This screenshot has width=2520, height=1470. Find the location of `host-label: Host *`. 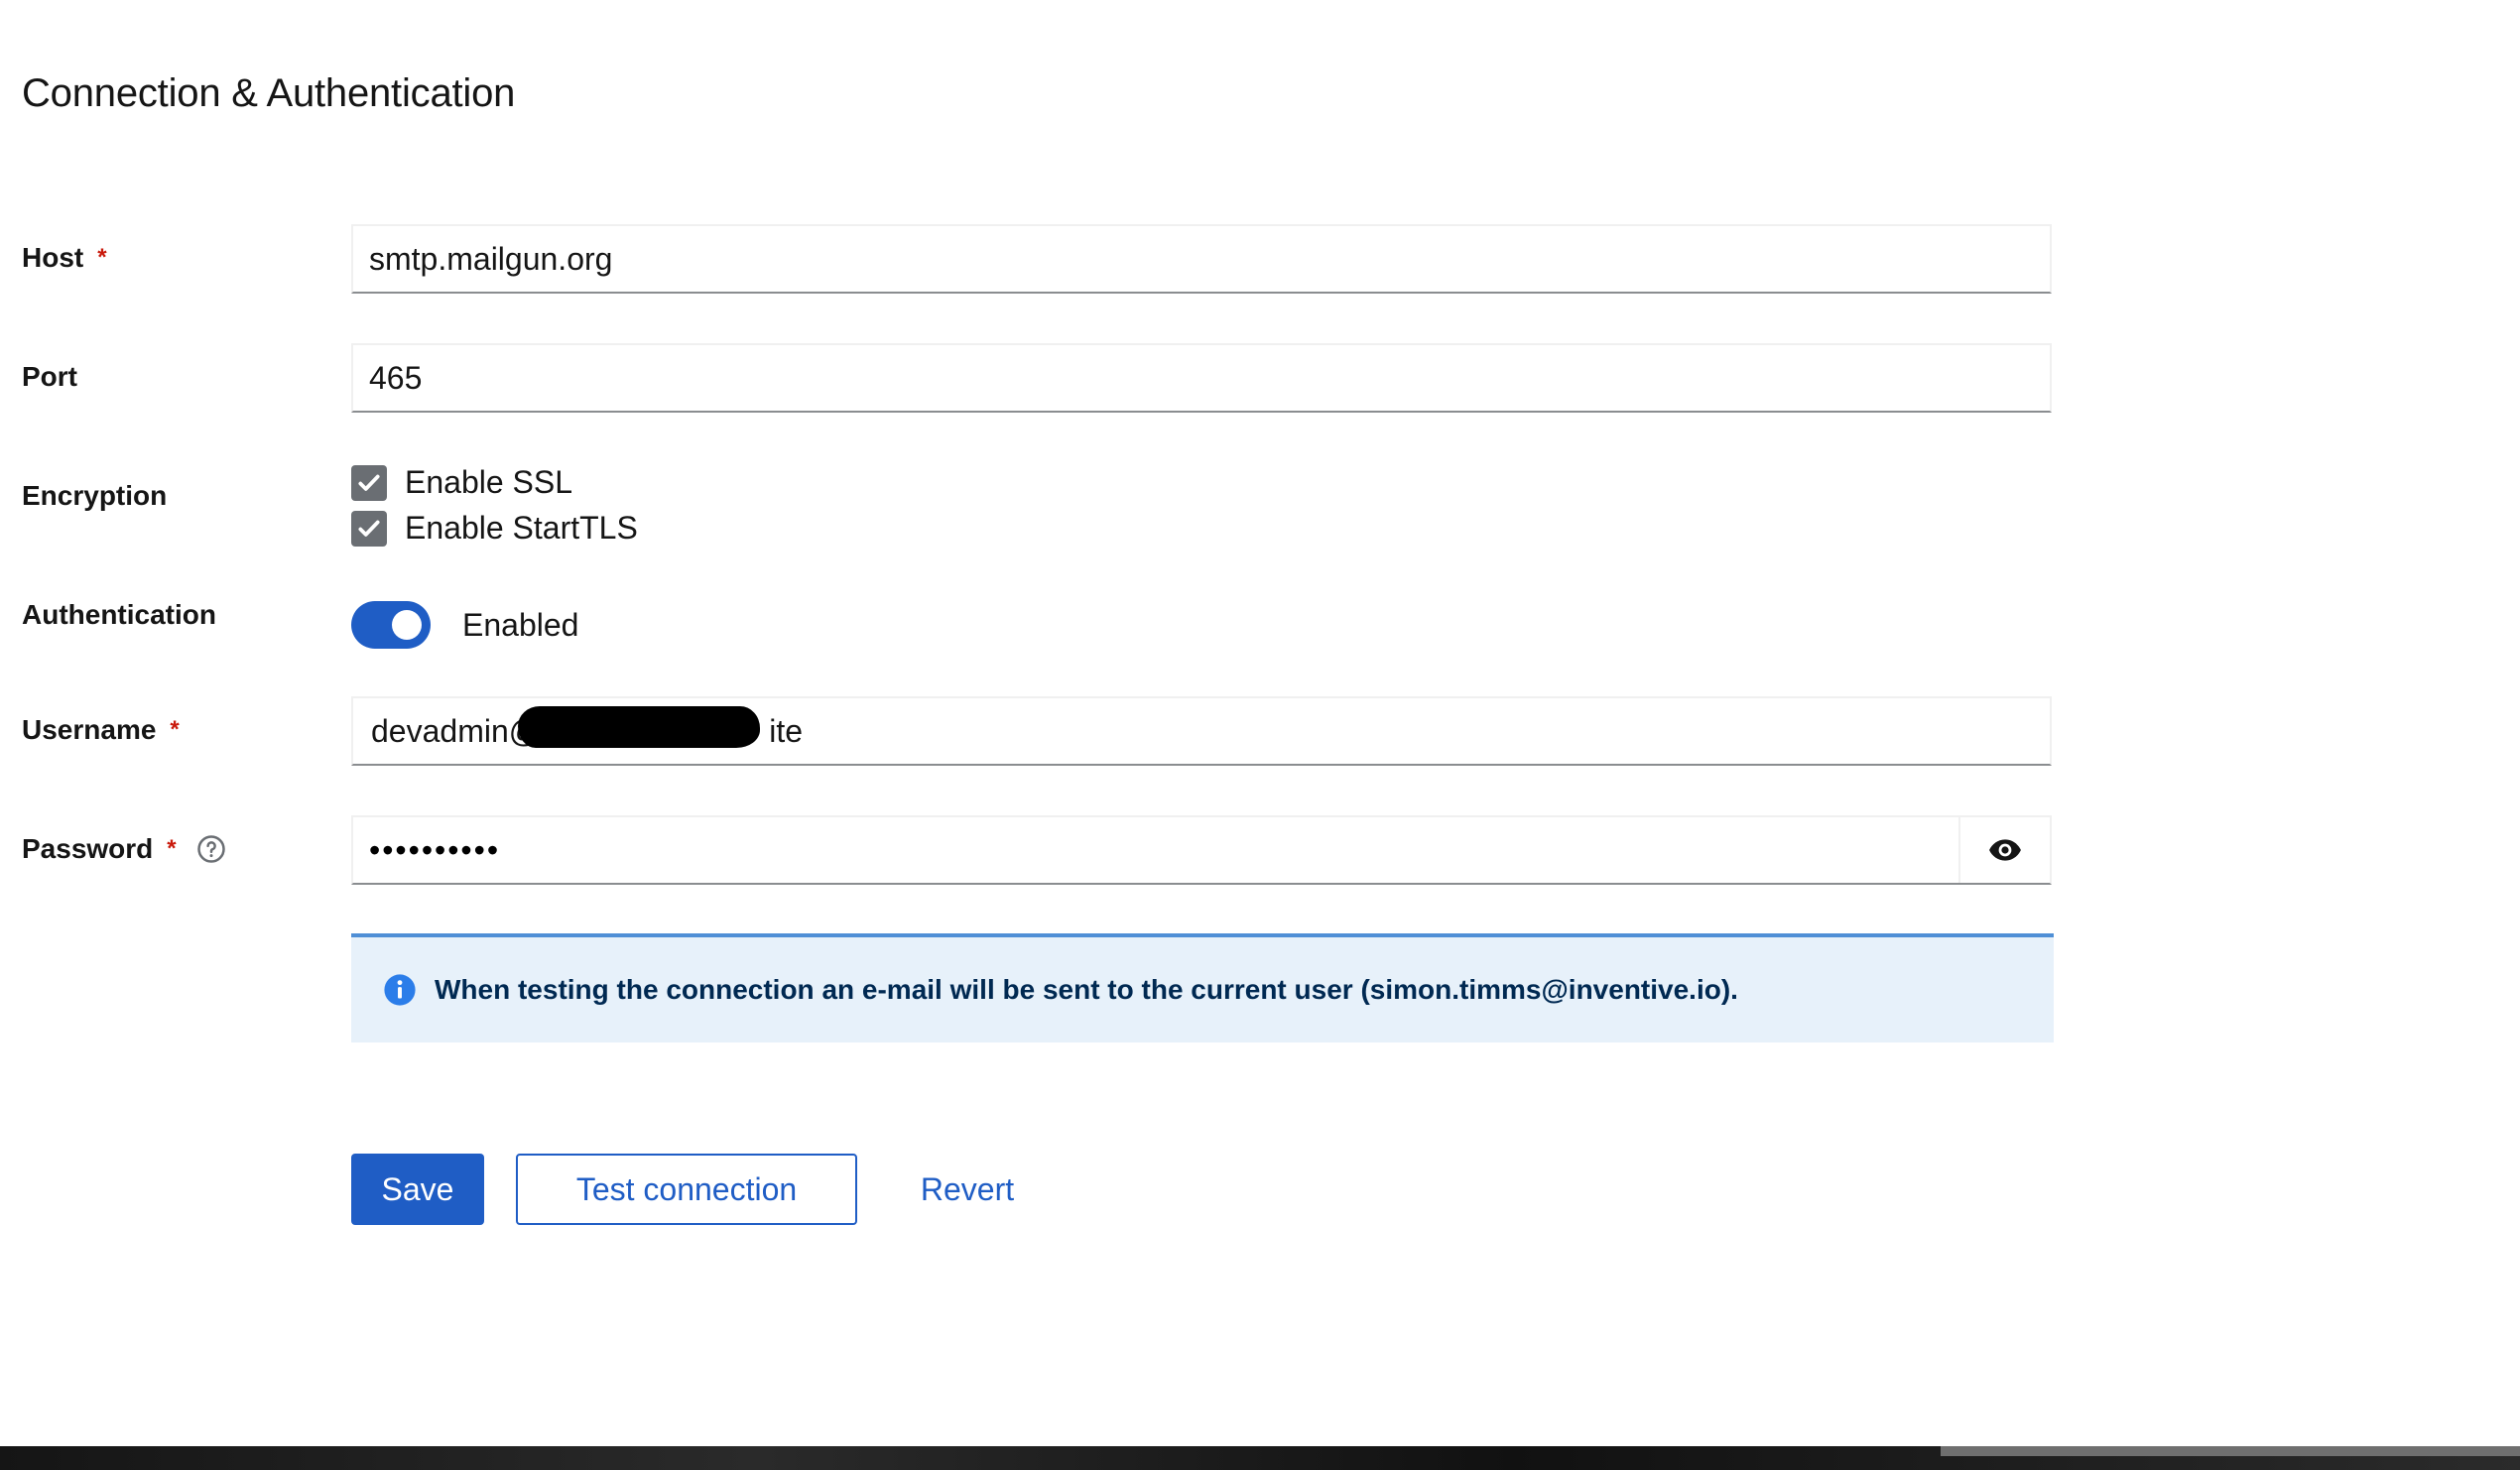

host-label: Host * is located at coordinates (64, 258).